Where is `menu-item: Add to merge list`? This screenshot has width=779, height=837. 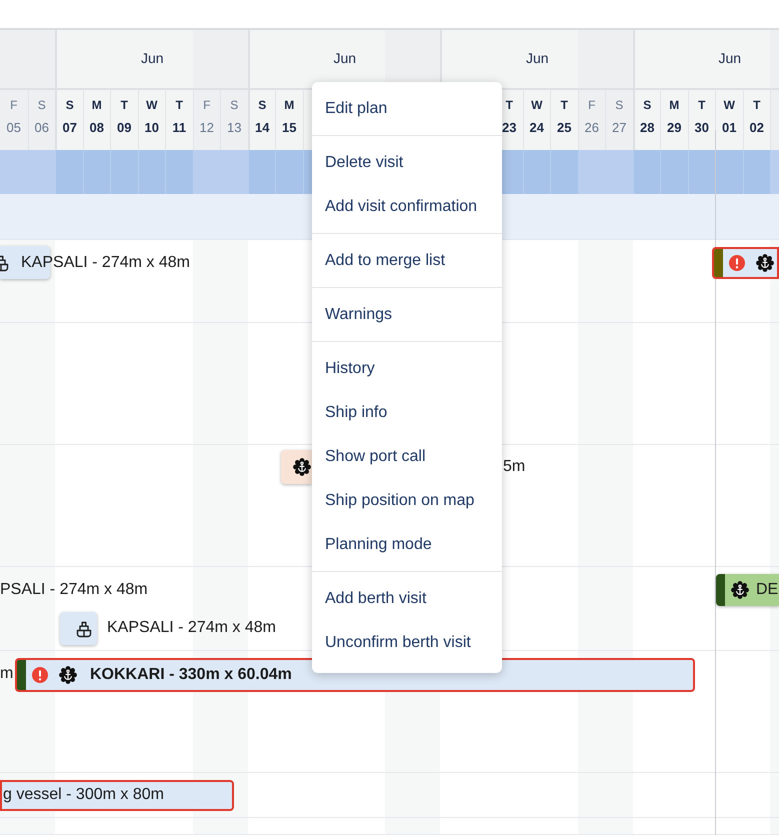
menu-item: Add to merge list is located at coordinates (407, 261).